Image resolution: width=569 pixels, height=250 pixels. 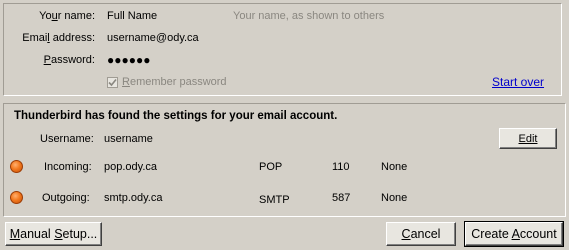 What do you see at coordinates (16, 166) in the screenshot?
I see `incoming-status-icon` at bounding box center [16, 166].